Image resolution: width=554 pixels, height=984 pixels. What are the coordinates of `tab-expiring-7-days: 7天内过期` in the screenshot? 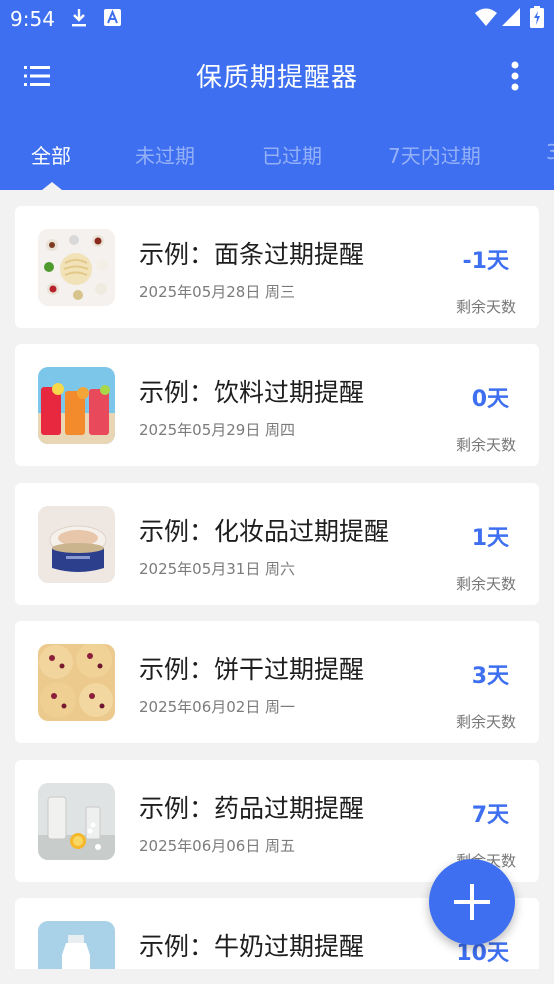 It's located at (434, 154).